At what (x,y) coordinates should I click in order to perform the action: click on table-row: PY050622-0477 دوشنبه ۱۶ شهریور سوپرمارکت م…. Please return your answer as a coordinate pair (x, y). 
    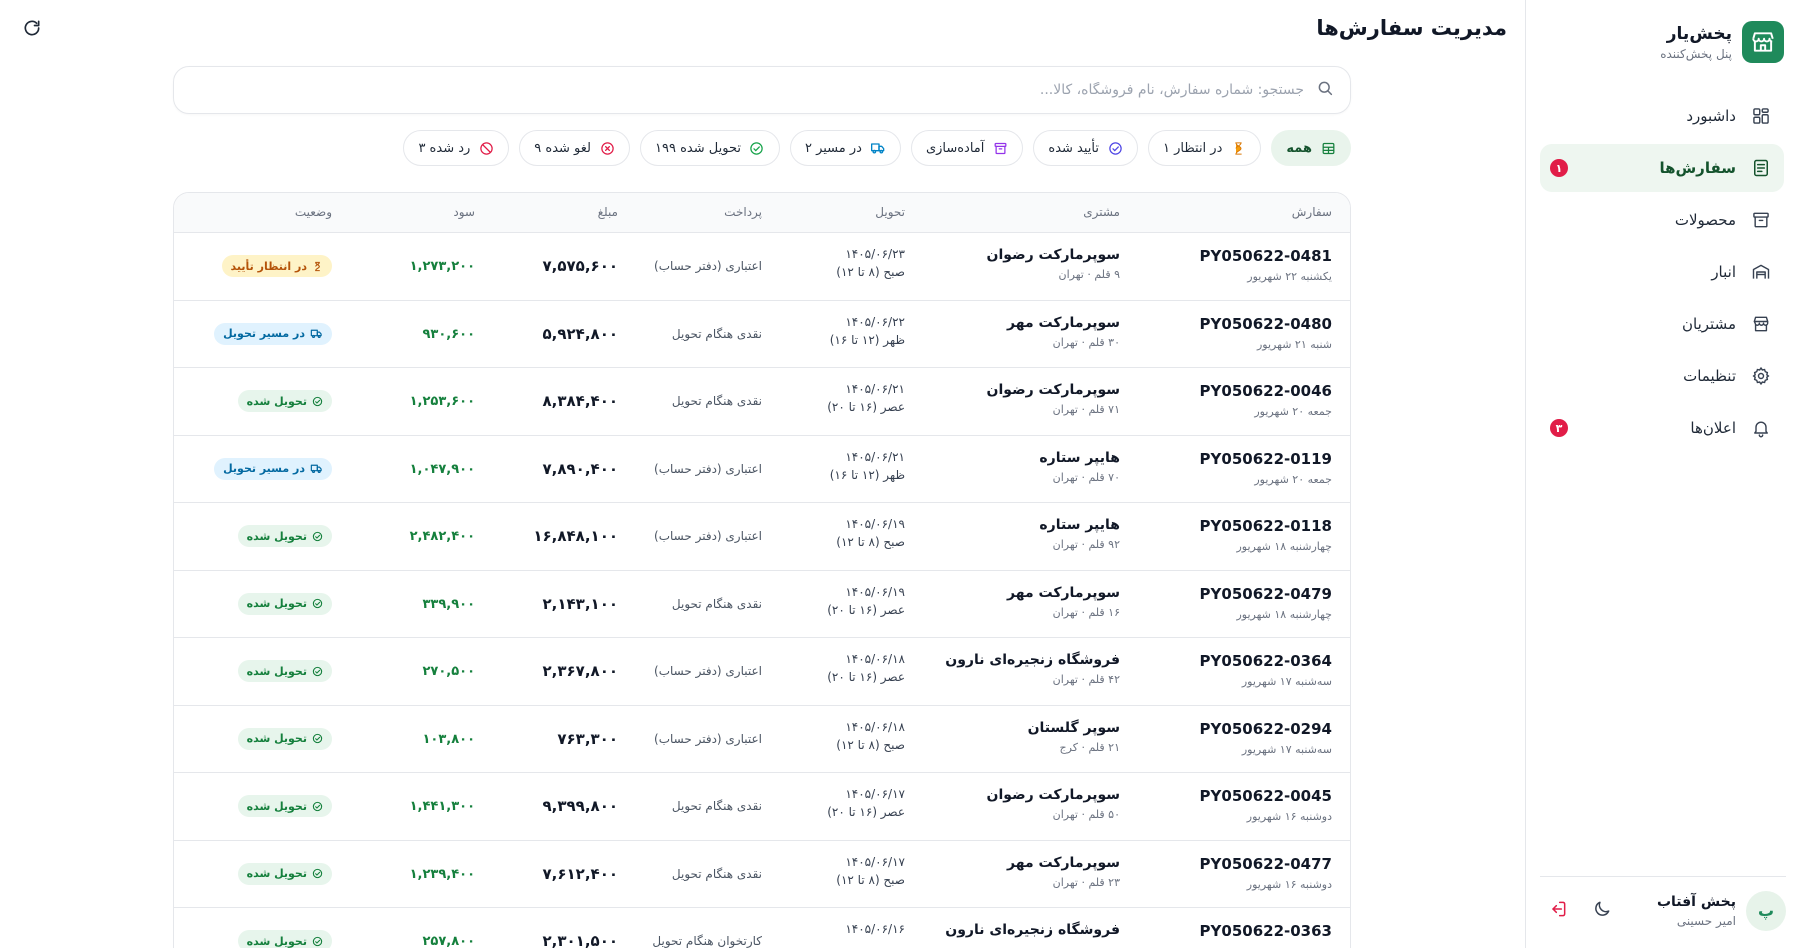
    Looking at the image, I should click on (762, 874).